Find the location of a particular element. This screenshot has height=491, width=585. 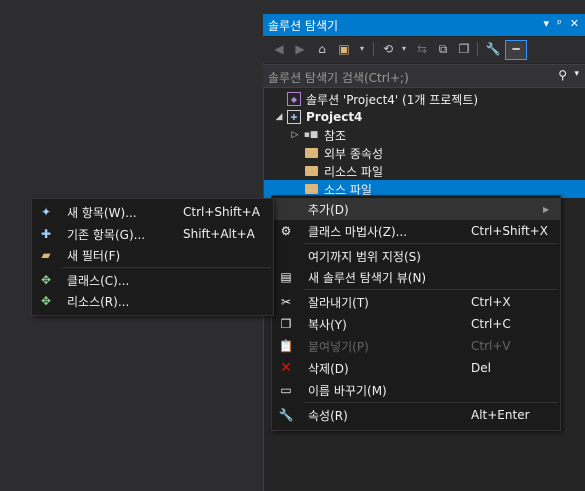

expanded-arrow-icon: ◢ is located at coordinates (279, 117).